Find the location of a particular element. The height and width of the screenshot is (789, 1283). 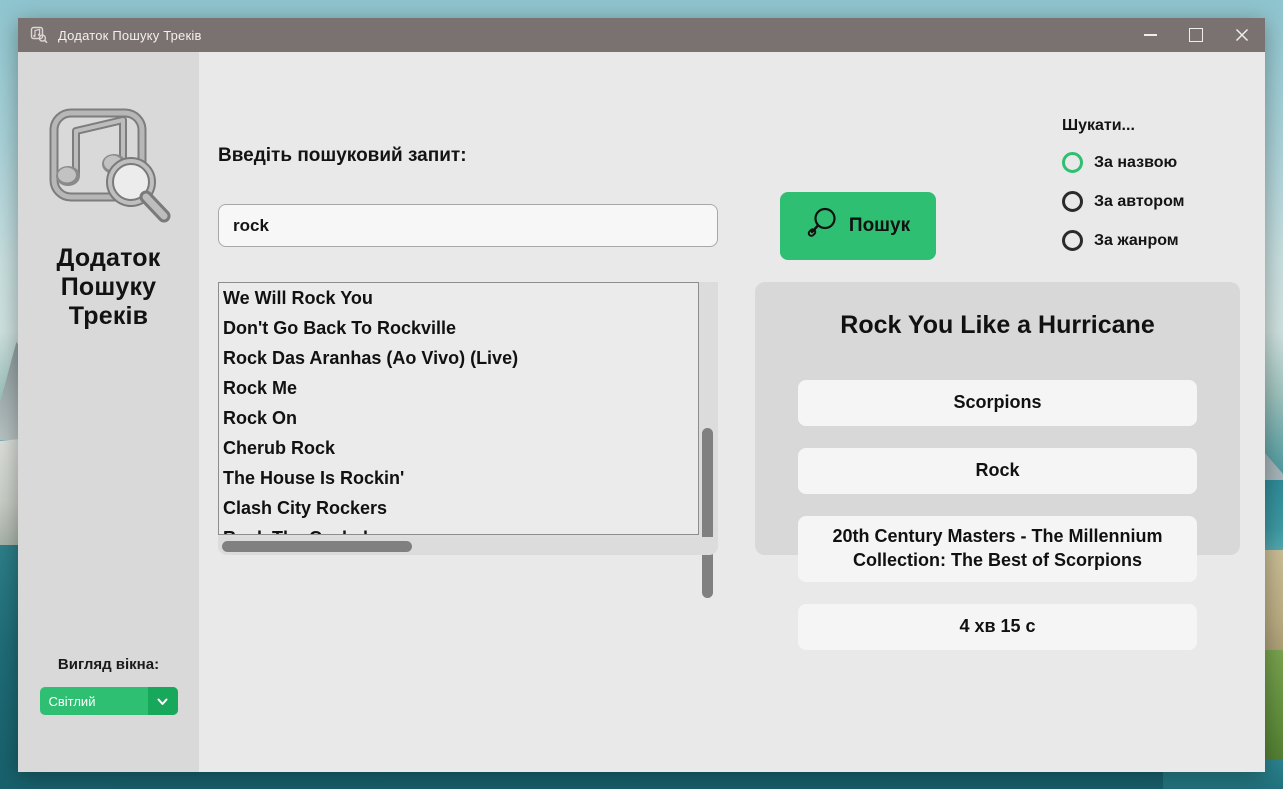

app-title-line: Треків is located at coordinates (108, 316).